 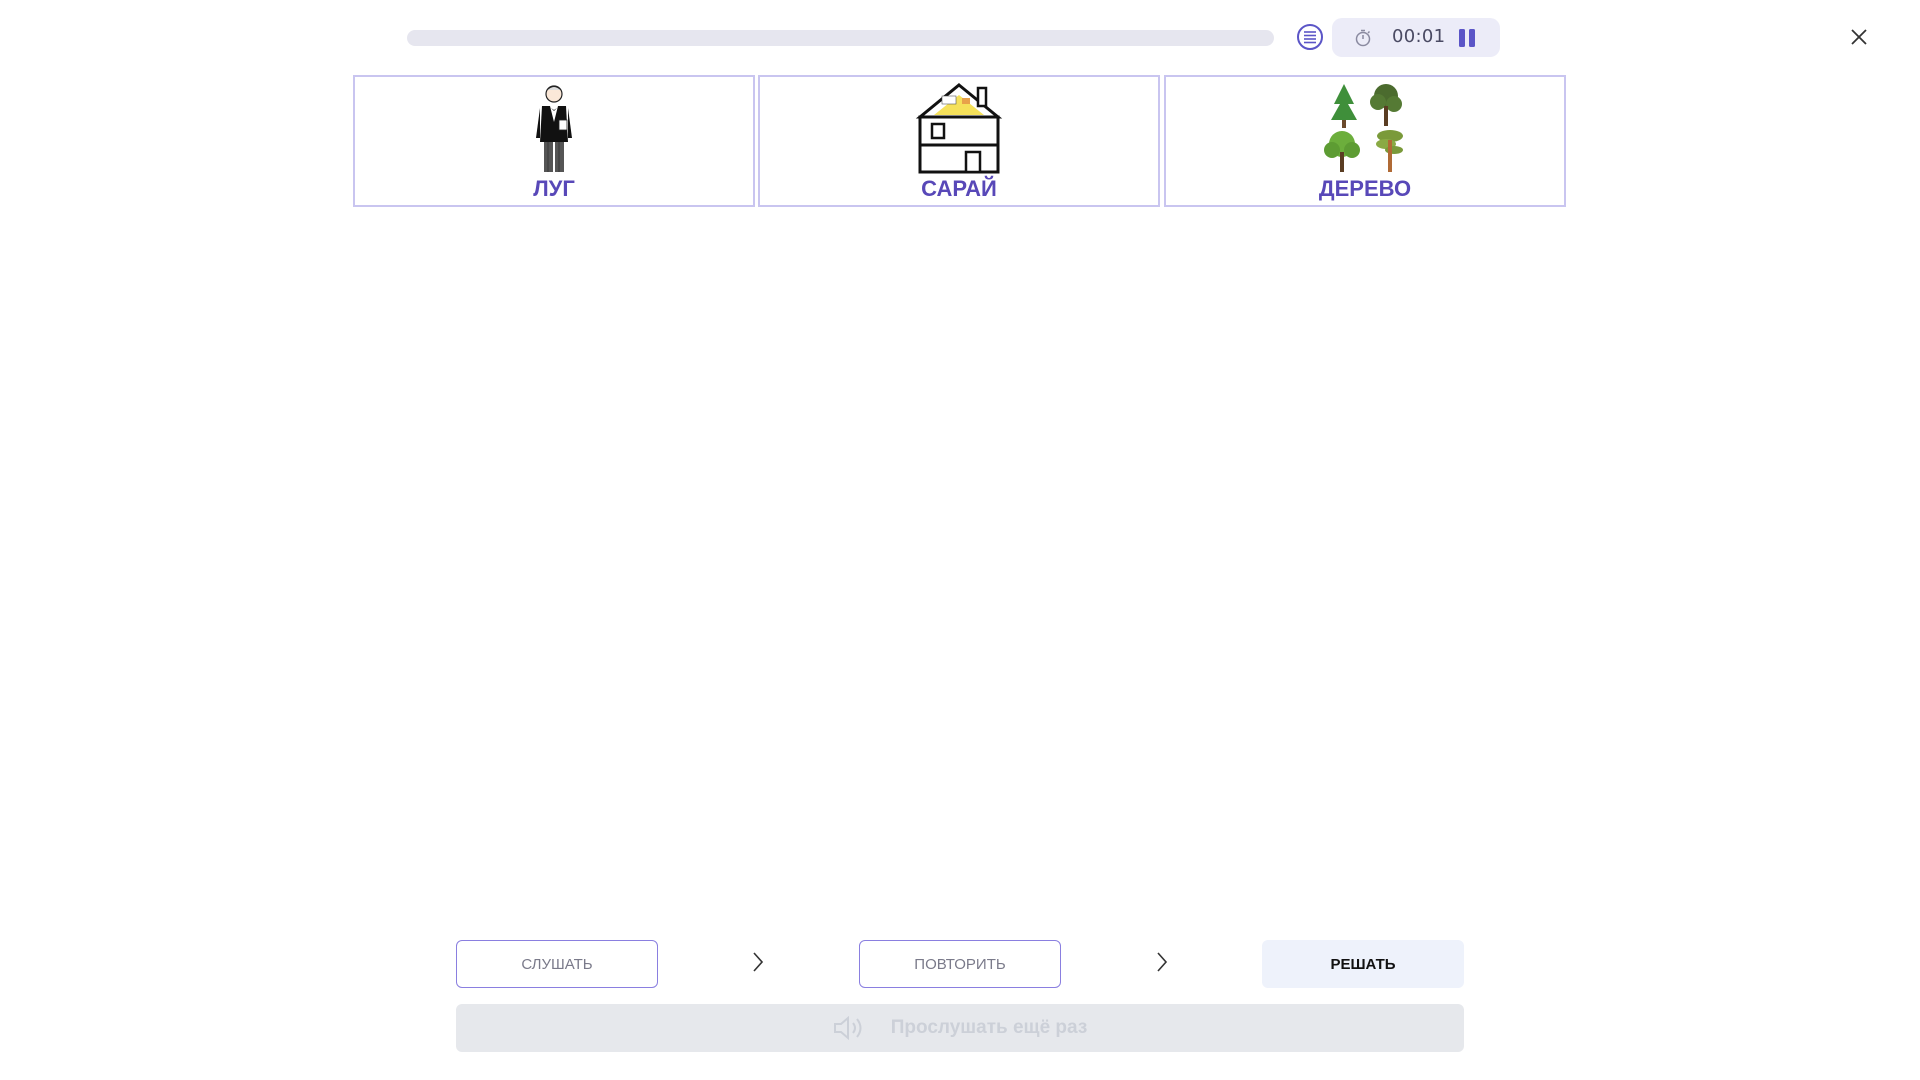 I want to click on progress-bar, so click(x=840, y=38).